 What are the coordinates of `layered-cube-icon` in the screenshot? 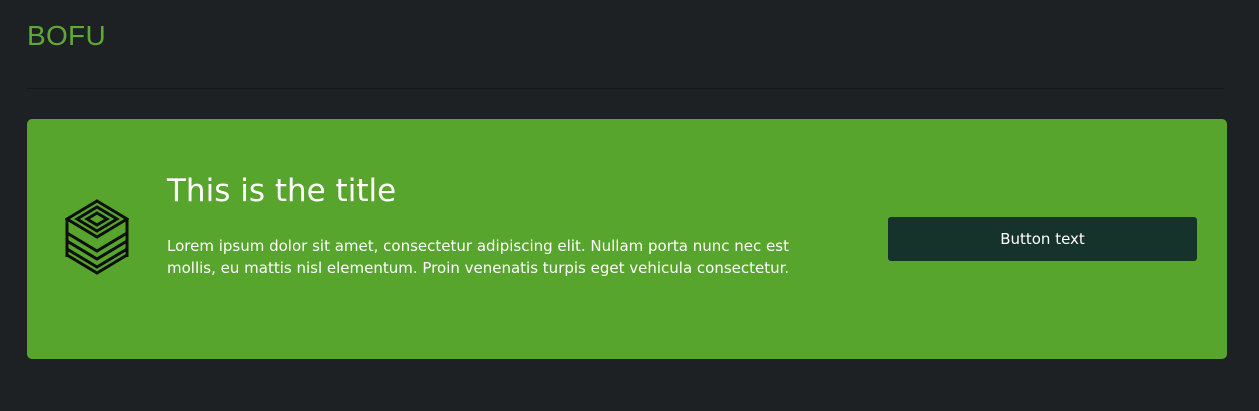 It's located at (97, 237).